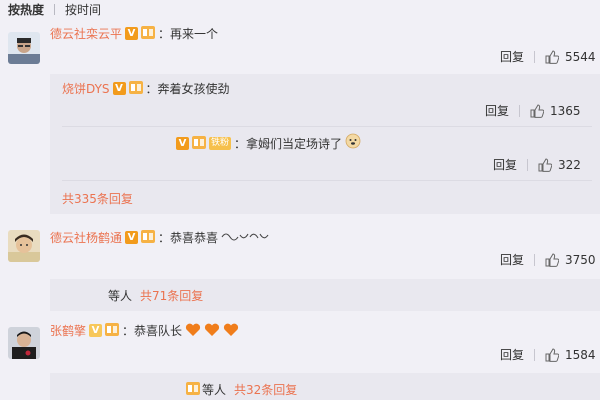 This screenshot has width=600, height=400. I want to click on reply-text: ：拿姆们当定场诗了, so click(288, 143).